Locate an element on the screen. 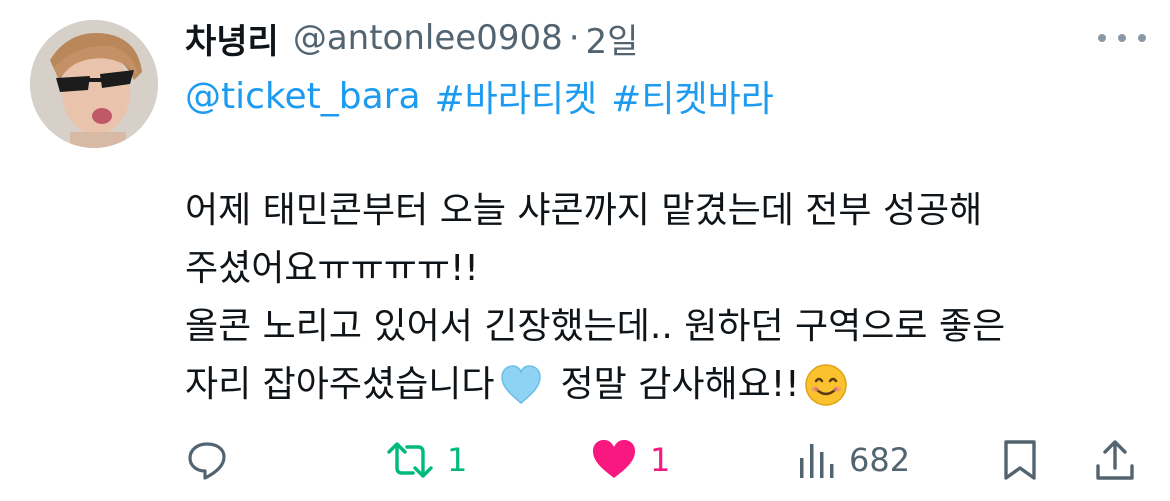 The image size is (1170, 501). retweet-button: 1 is located at coordinates (426, 460).